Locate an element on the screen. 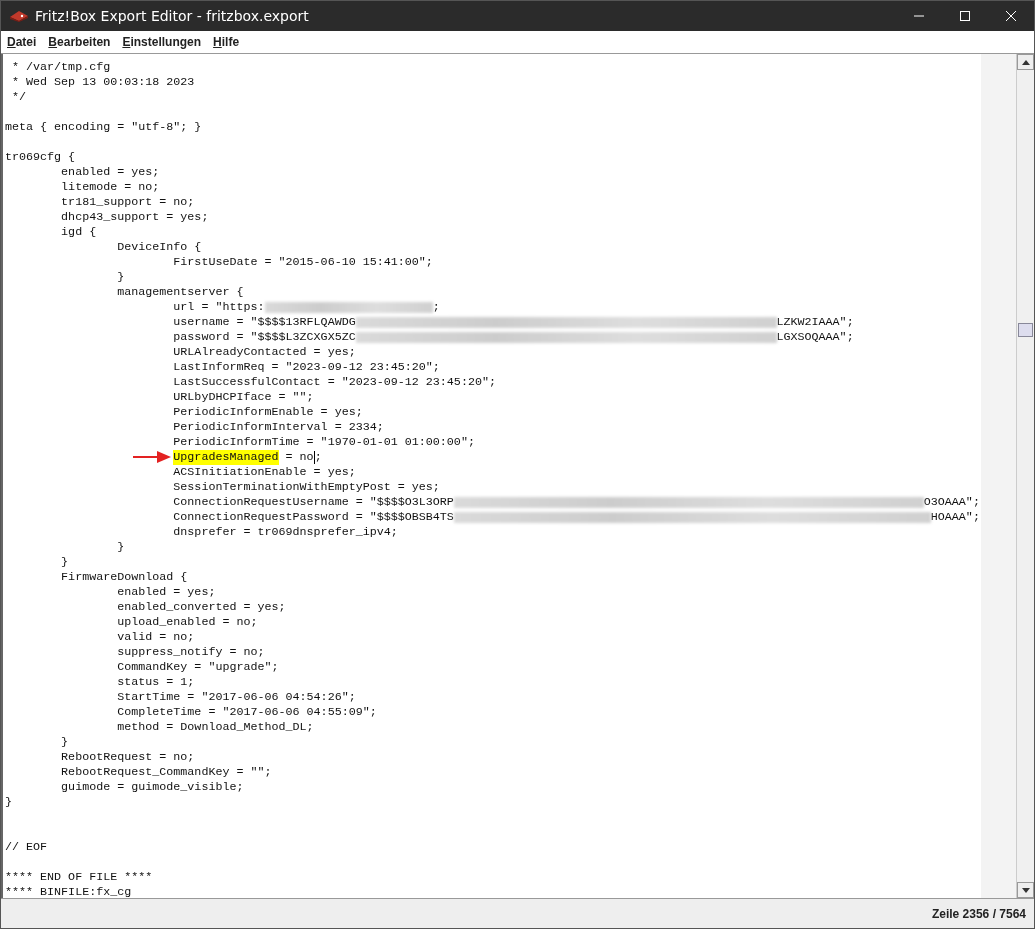 This screenshot has width=1035, height=929. code-text: ConnectionRequestPassword = "$$$$OBSB4TS is located at coordinates (313, 517).